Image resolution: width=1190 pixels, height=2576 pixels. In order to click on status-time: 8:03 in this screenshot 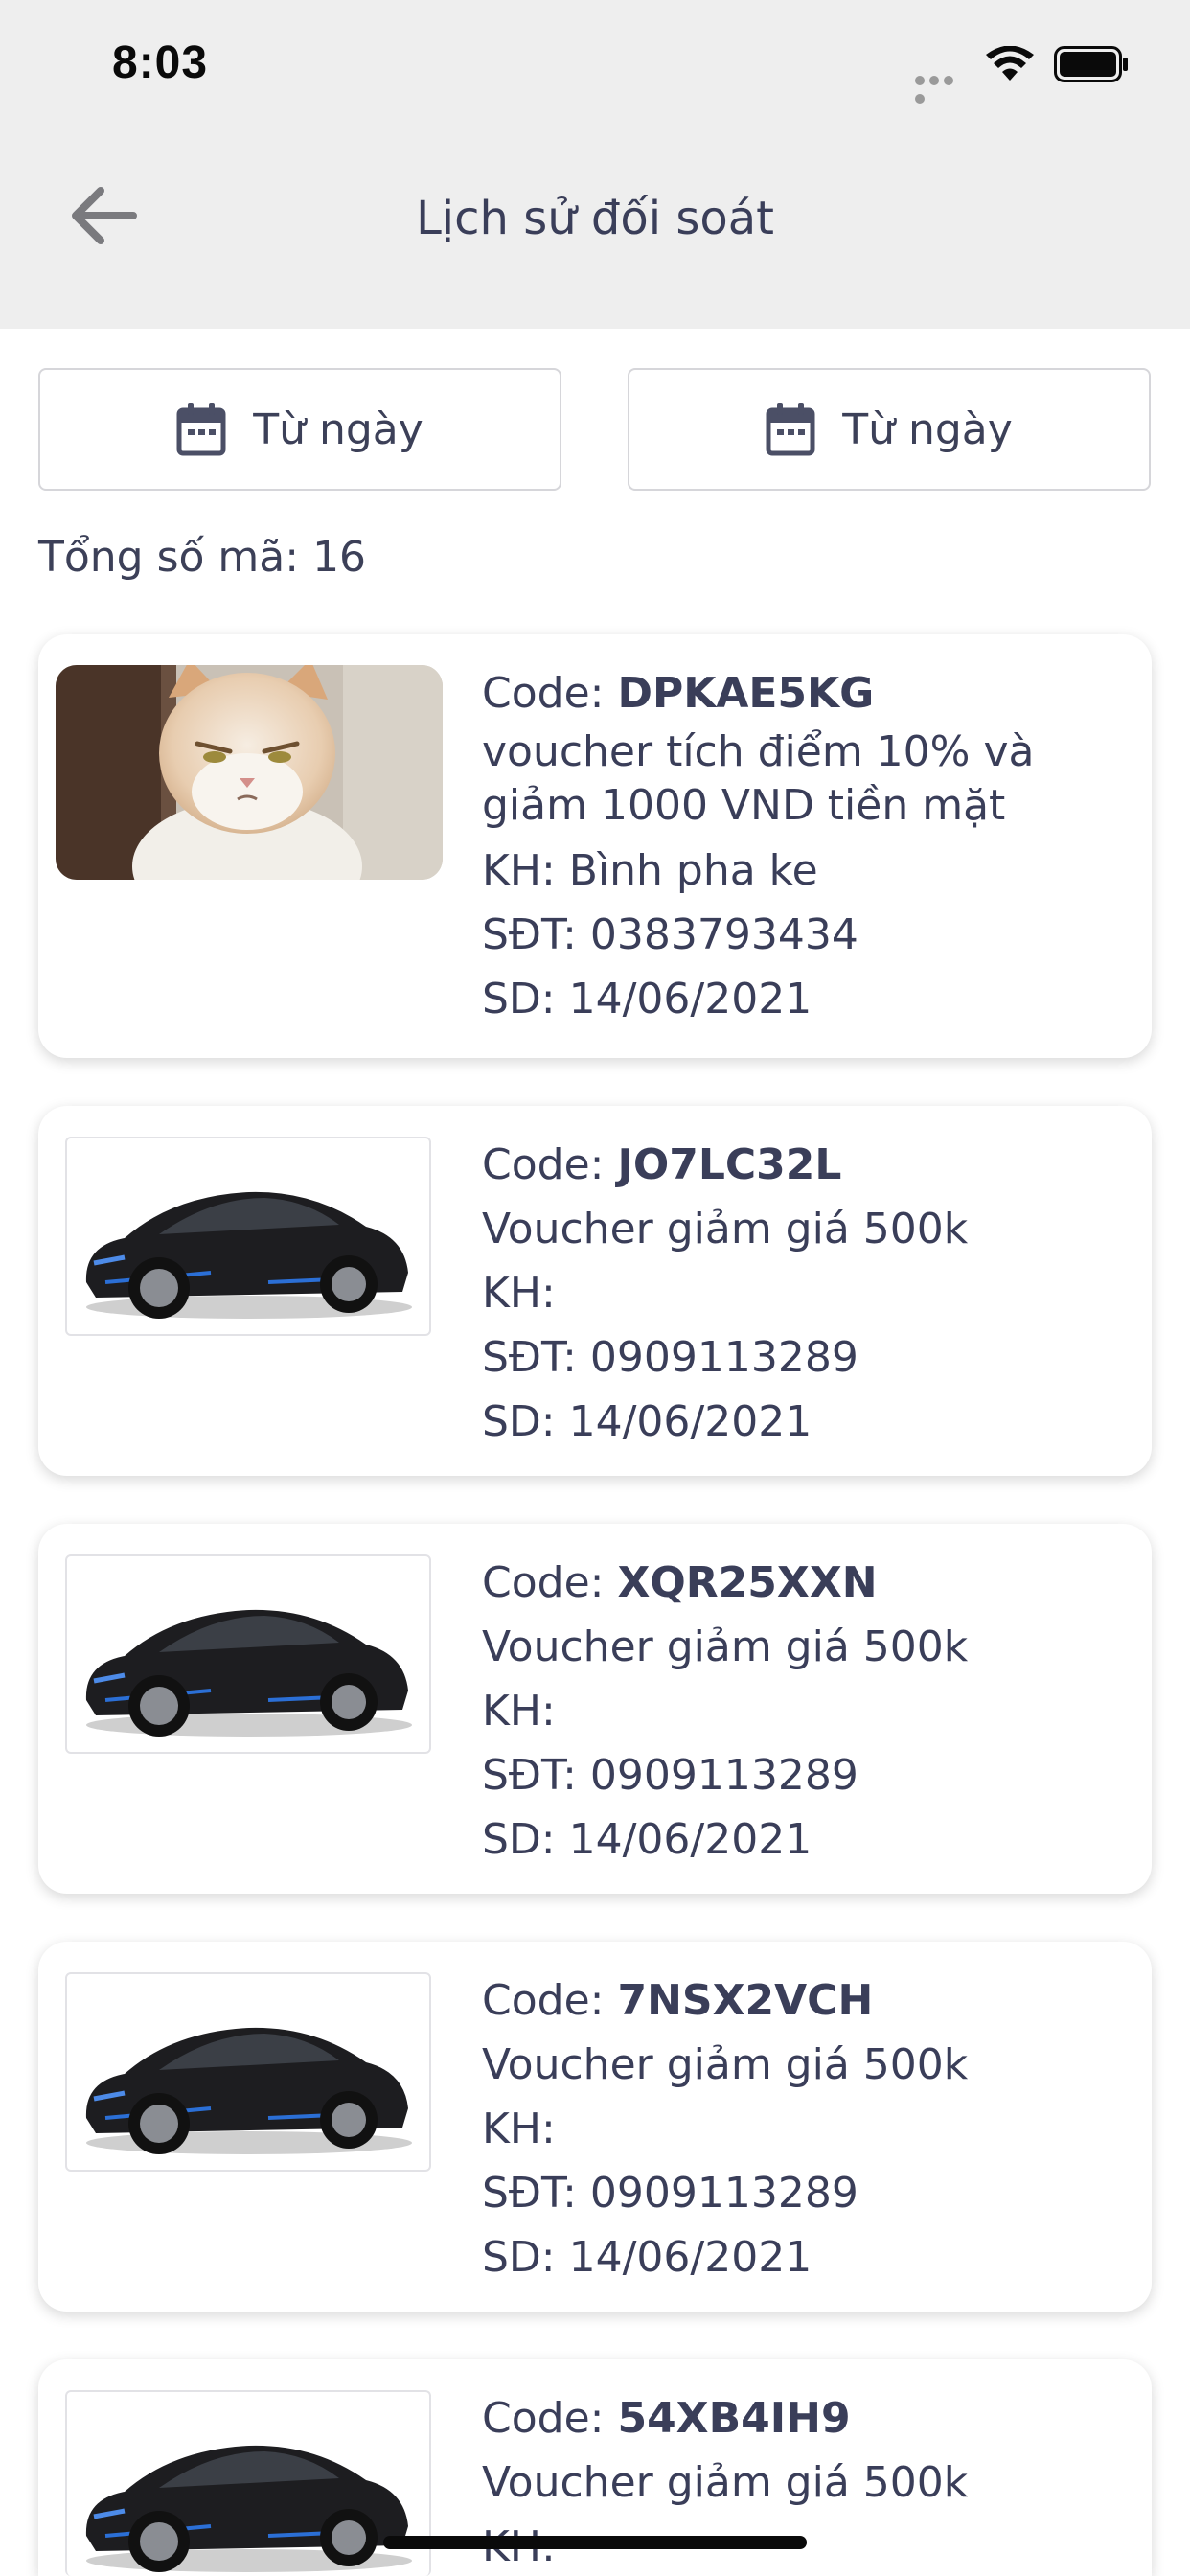, I will do `click(160, 63)`.